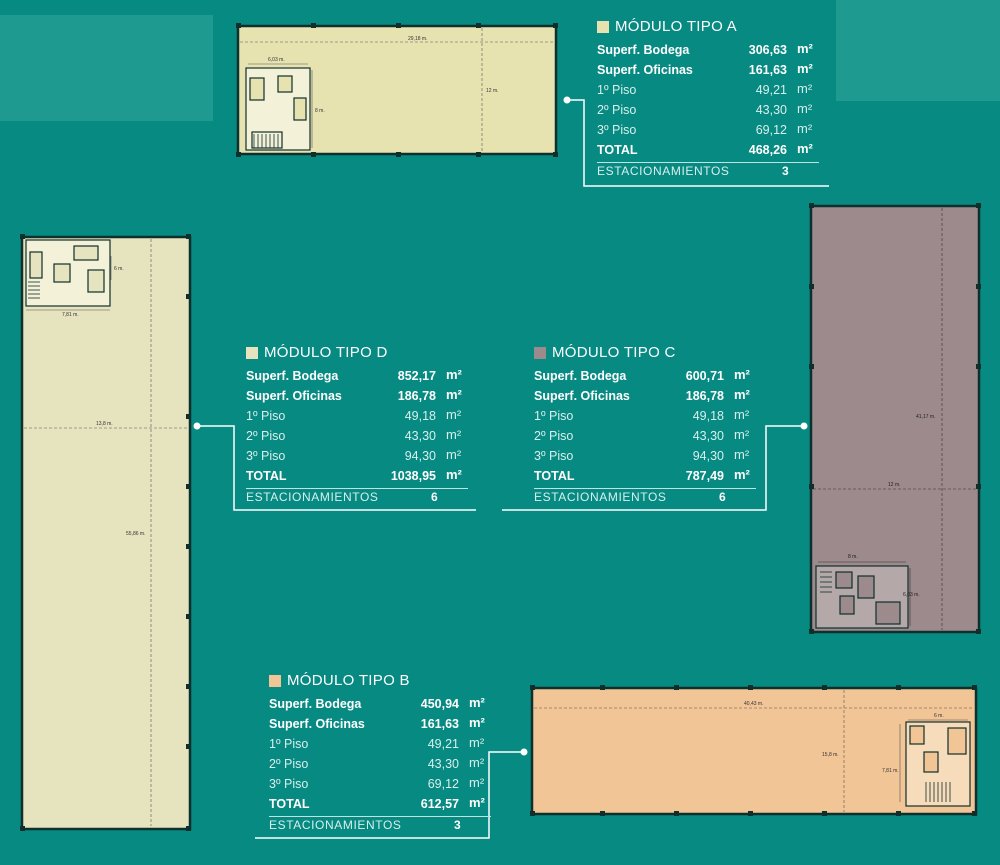 The width and height of the screenshot is (1000, 865). What do you see at coordinates (70, 315) in the screenshot?
I see `dim-office-w-d: 7,81 m.` at bounding box center [70, 315].